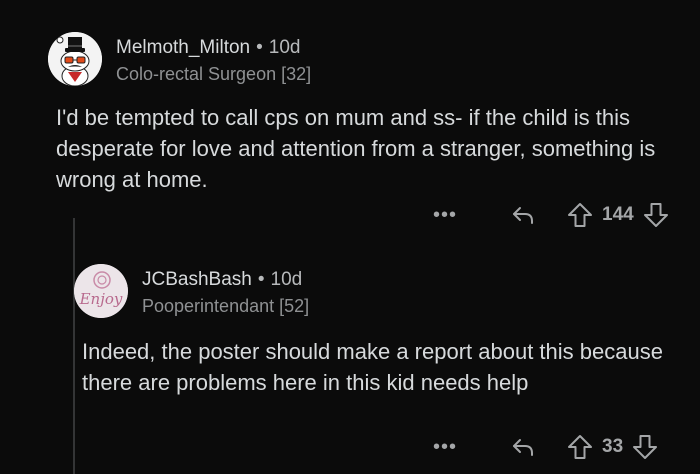 The image size is (700, 474). Describe the element at coordinates (613, 446) in the screenshot. I see `vote-score: 33` at that location.